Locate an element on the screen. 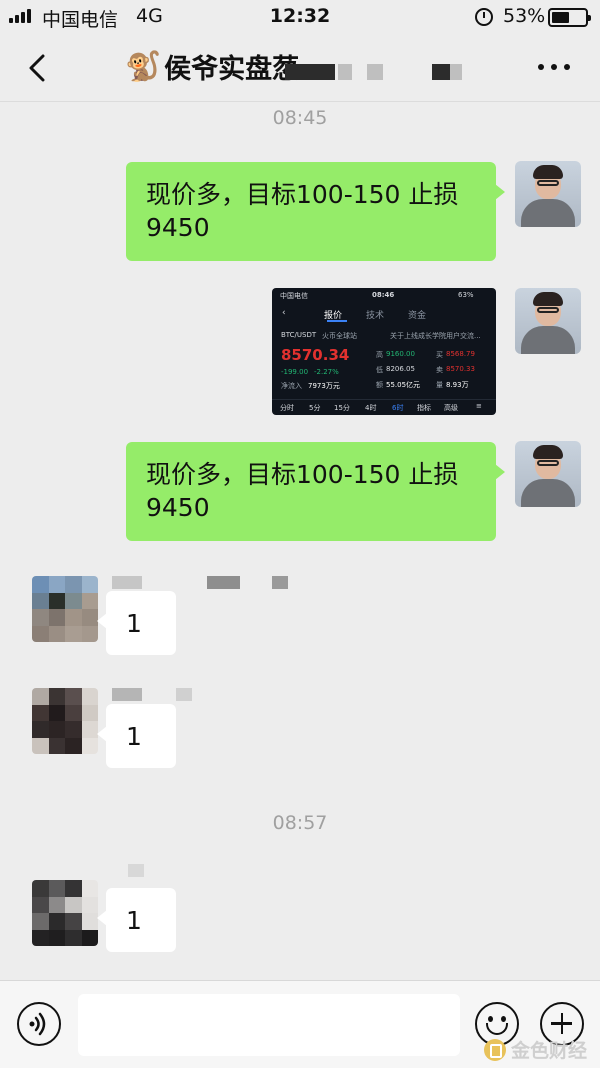 This screenshot has width=600, height=1068. img-bottom-tab: 5分 is located at coordinates (315, 408).